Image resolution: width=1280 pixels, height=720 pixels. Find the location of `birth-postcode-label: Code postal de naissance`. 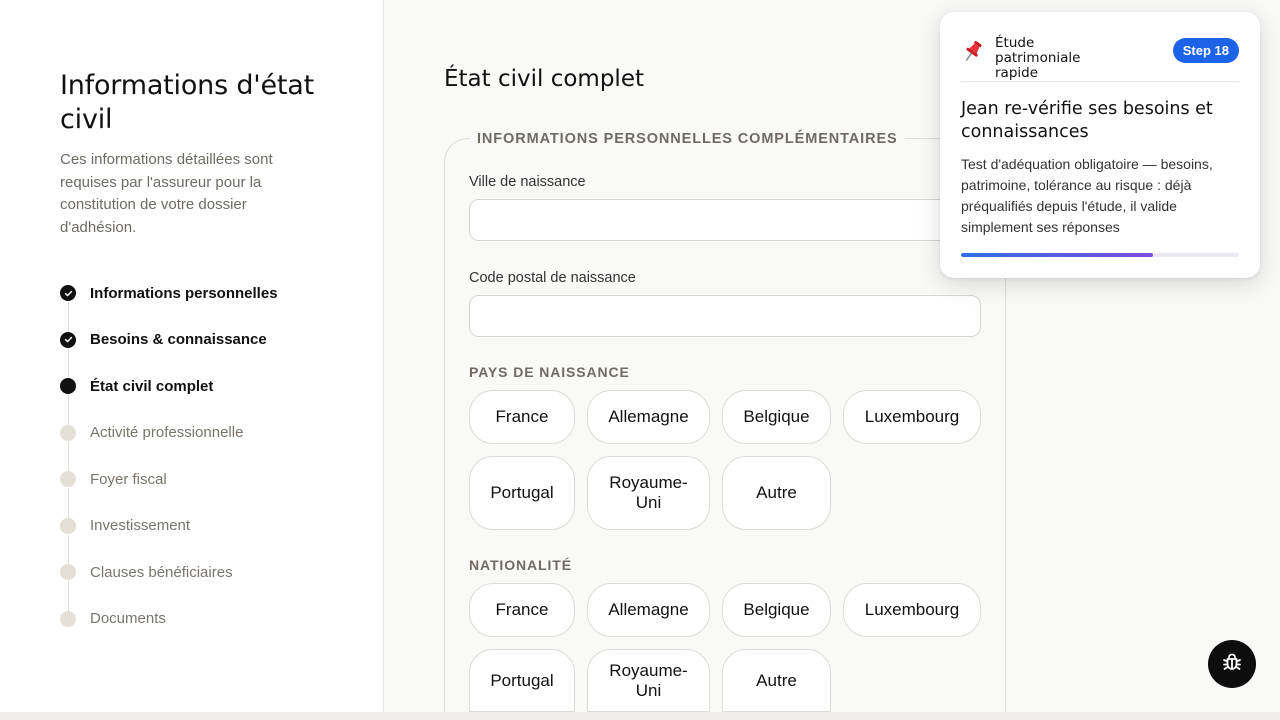

birth-postcode-label: Code postal de naissance is located at coordinates (552, 278).